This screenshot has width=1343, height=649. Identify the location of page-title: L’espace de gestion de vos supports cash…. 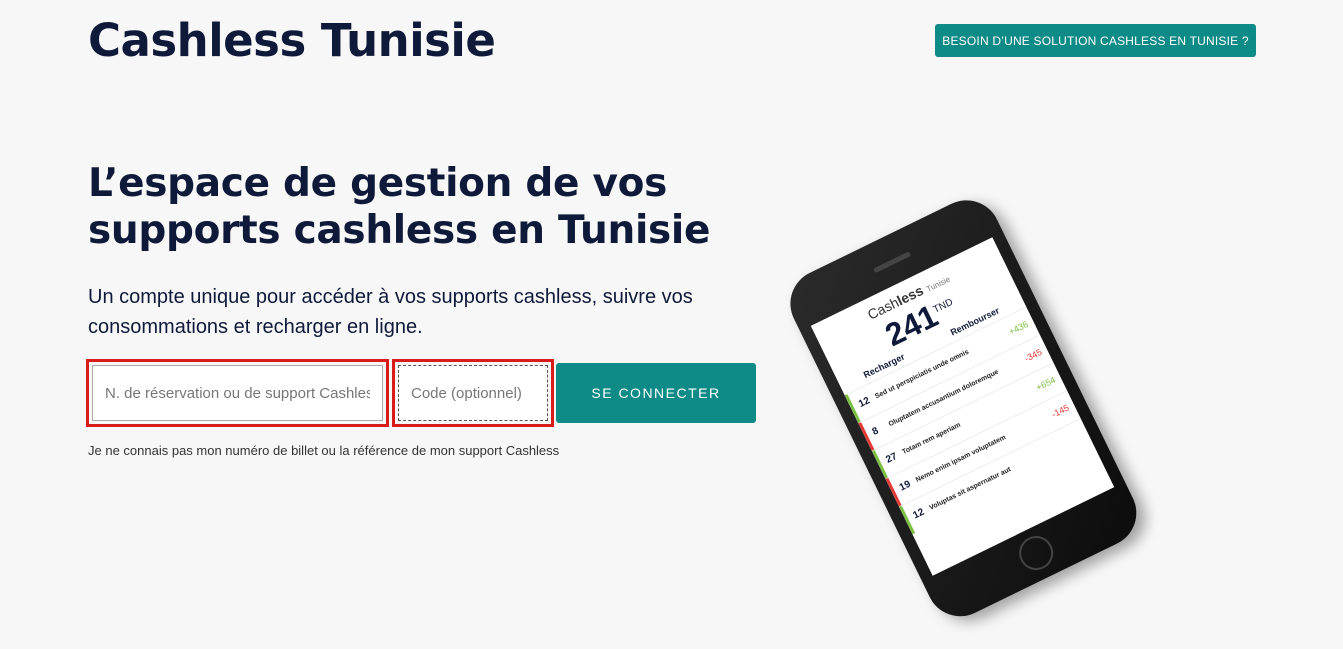
(399, 207).